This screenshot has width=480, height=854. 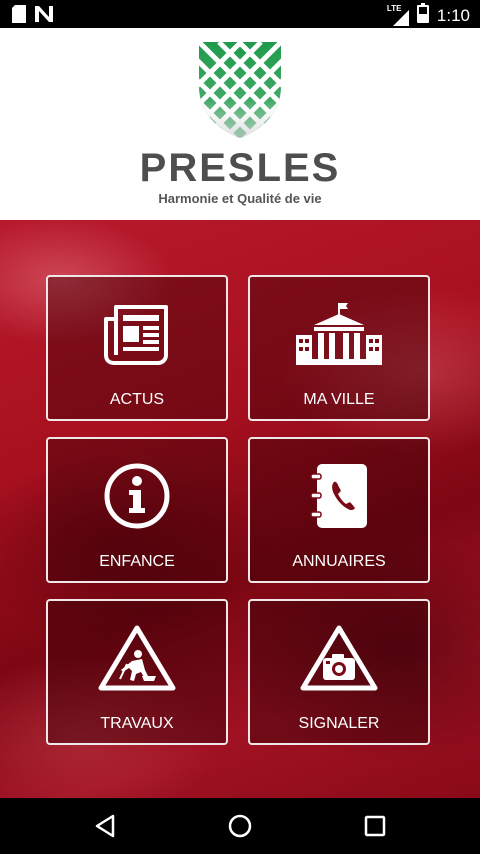 I want to click on tile-signaler: SIGNALER, so click(x=339, y=672).